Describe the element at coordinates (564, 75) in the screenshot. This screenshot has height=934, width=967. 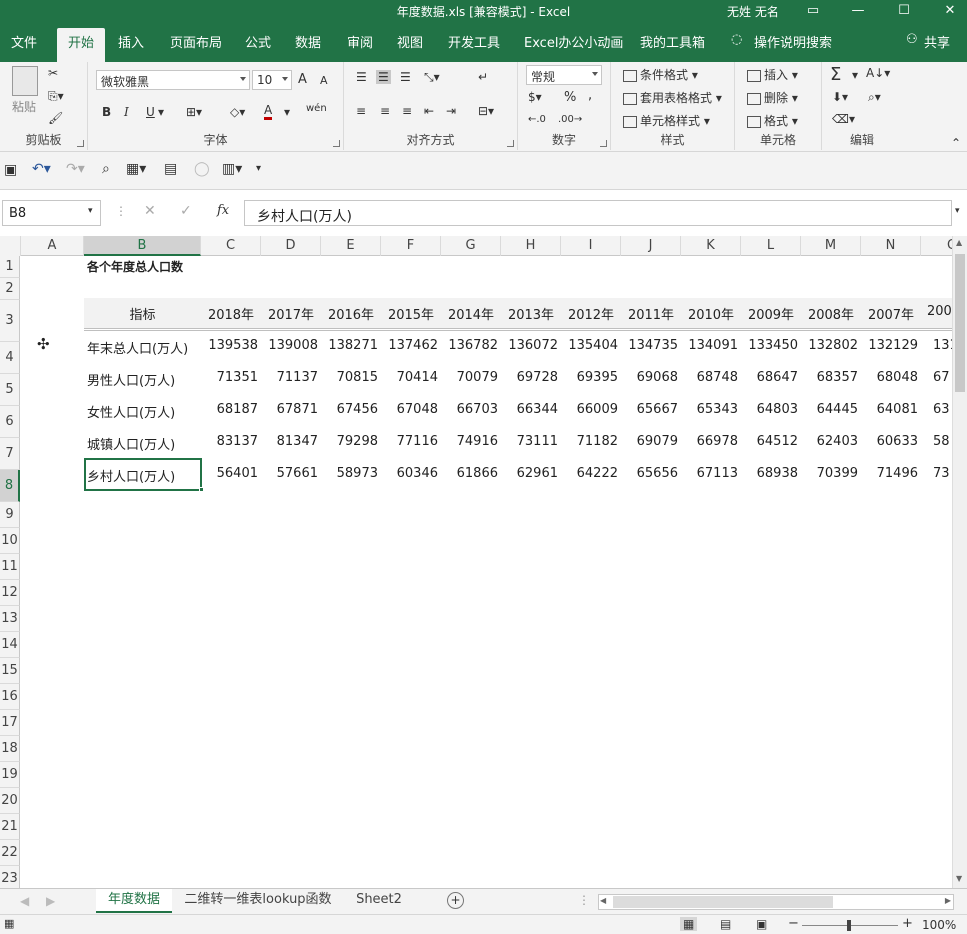
I see `number-format-select: 常规` at that location.